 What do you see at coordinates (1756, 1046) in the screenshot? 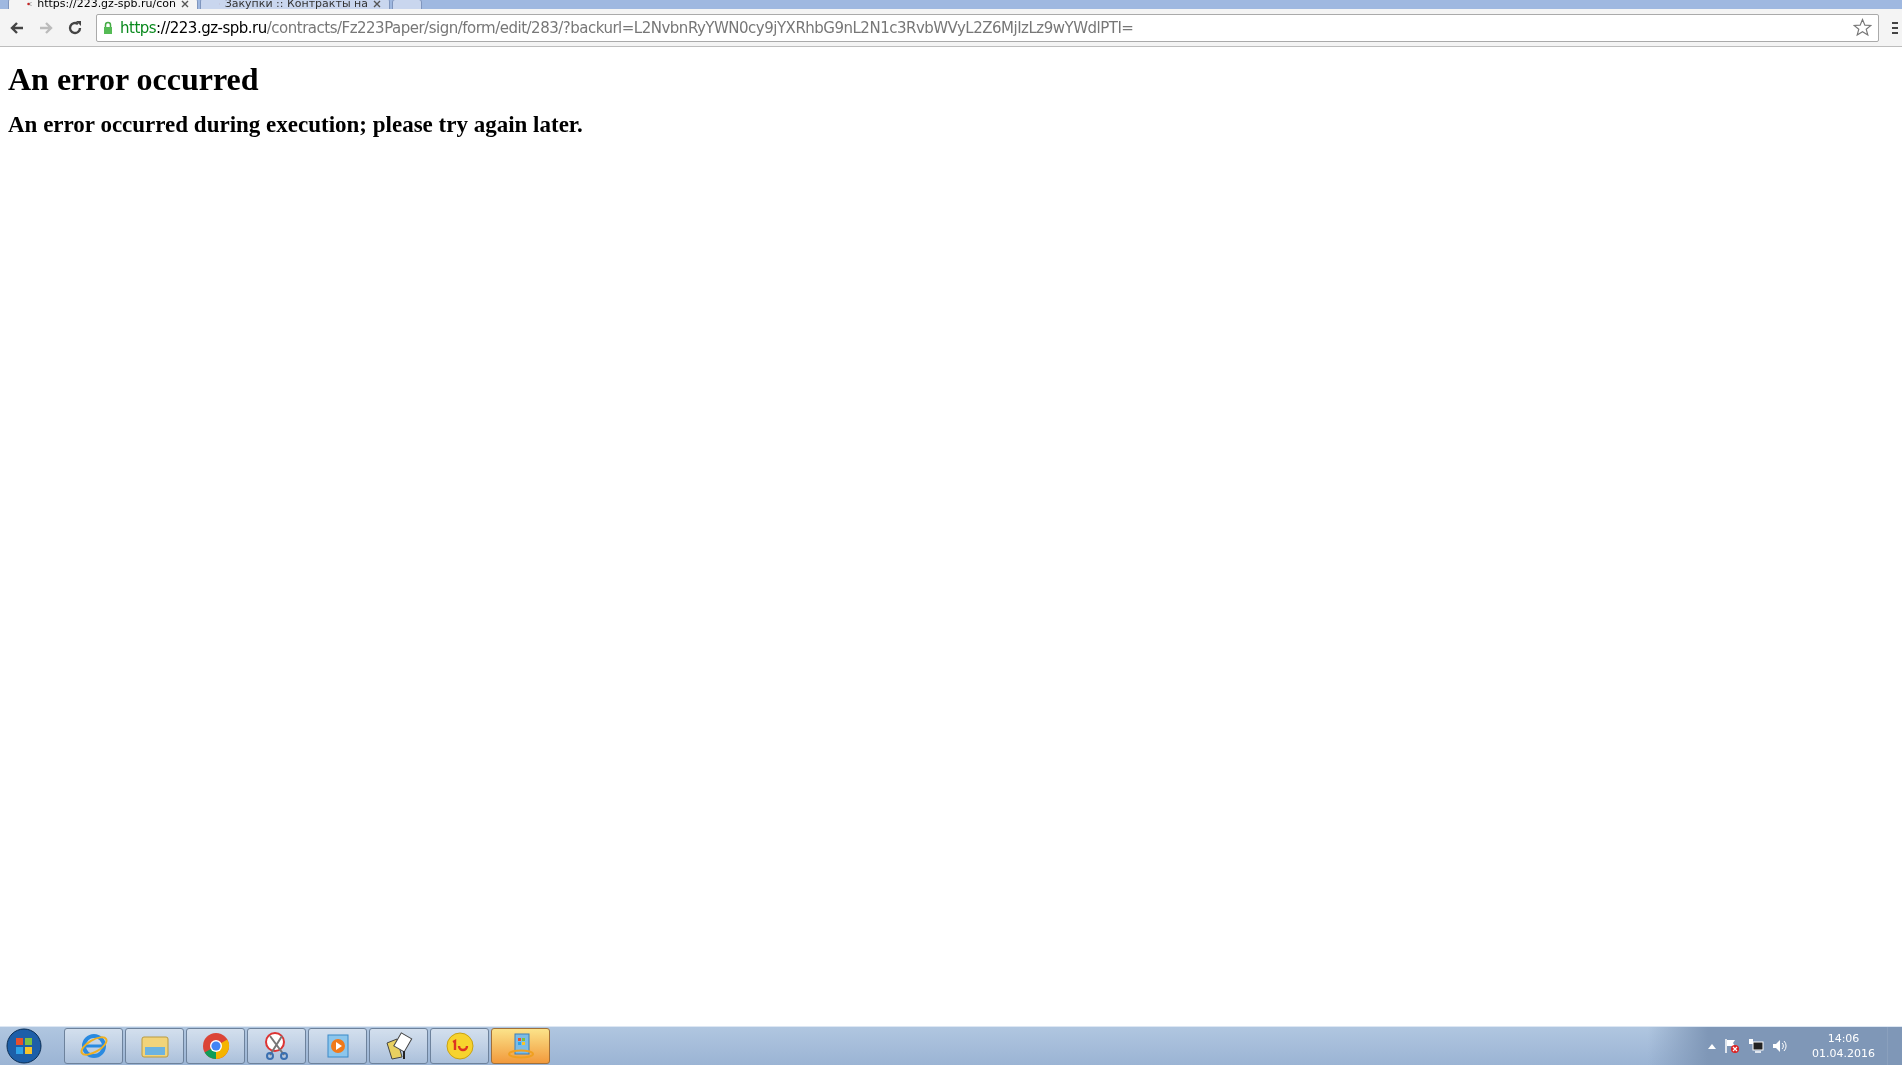
I see `network-icon` at bounding box center [1756, 1046].